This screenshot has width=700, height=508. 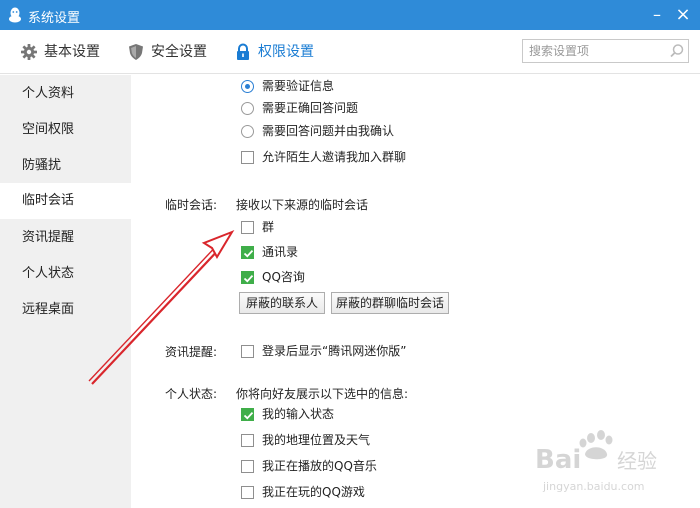 What do you see at coordinates (65, 238) in the screenshot?
I see `sidebar-item-news-reminder: 资讯提醒` at bounding box center [65, 238].